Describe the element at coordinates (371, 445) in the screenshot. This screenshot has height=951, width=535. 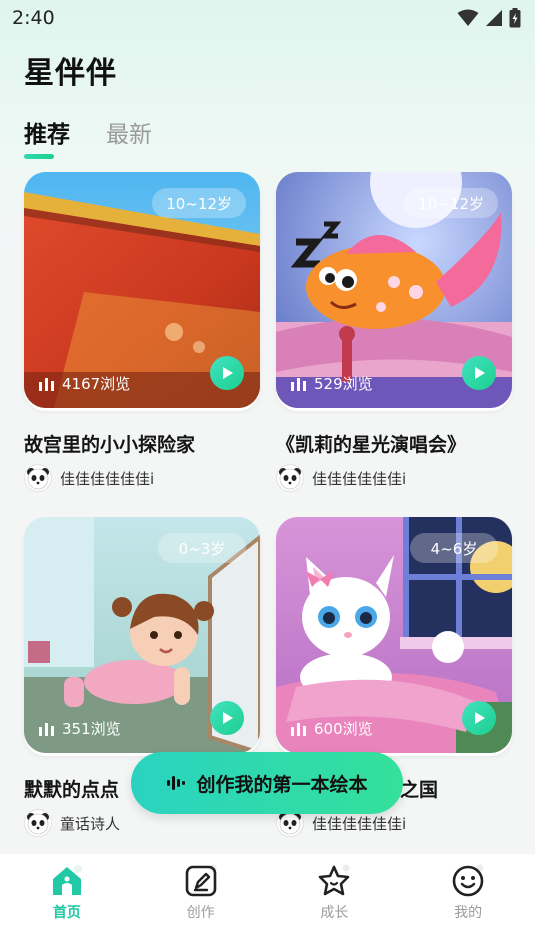
I see `book-title: 《凯莉的星光演唱会》` at that location.